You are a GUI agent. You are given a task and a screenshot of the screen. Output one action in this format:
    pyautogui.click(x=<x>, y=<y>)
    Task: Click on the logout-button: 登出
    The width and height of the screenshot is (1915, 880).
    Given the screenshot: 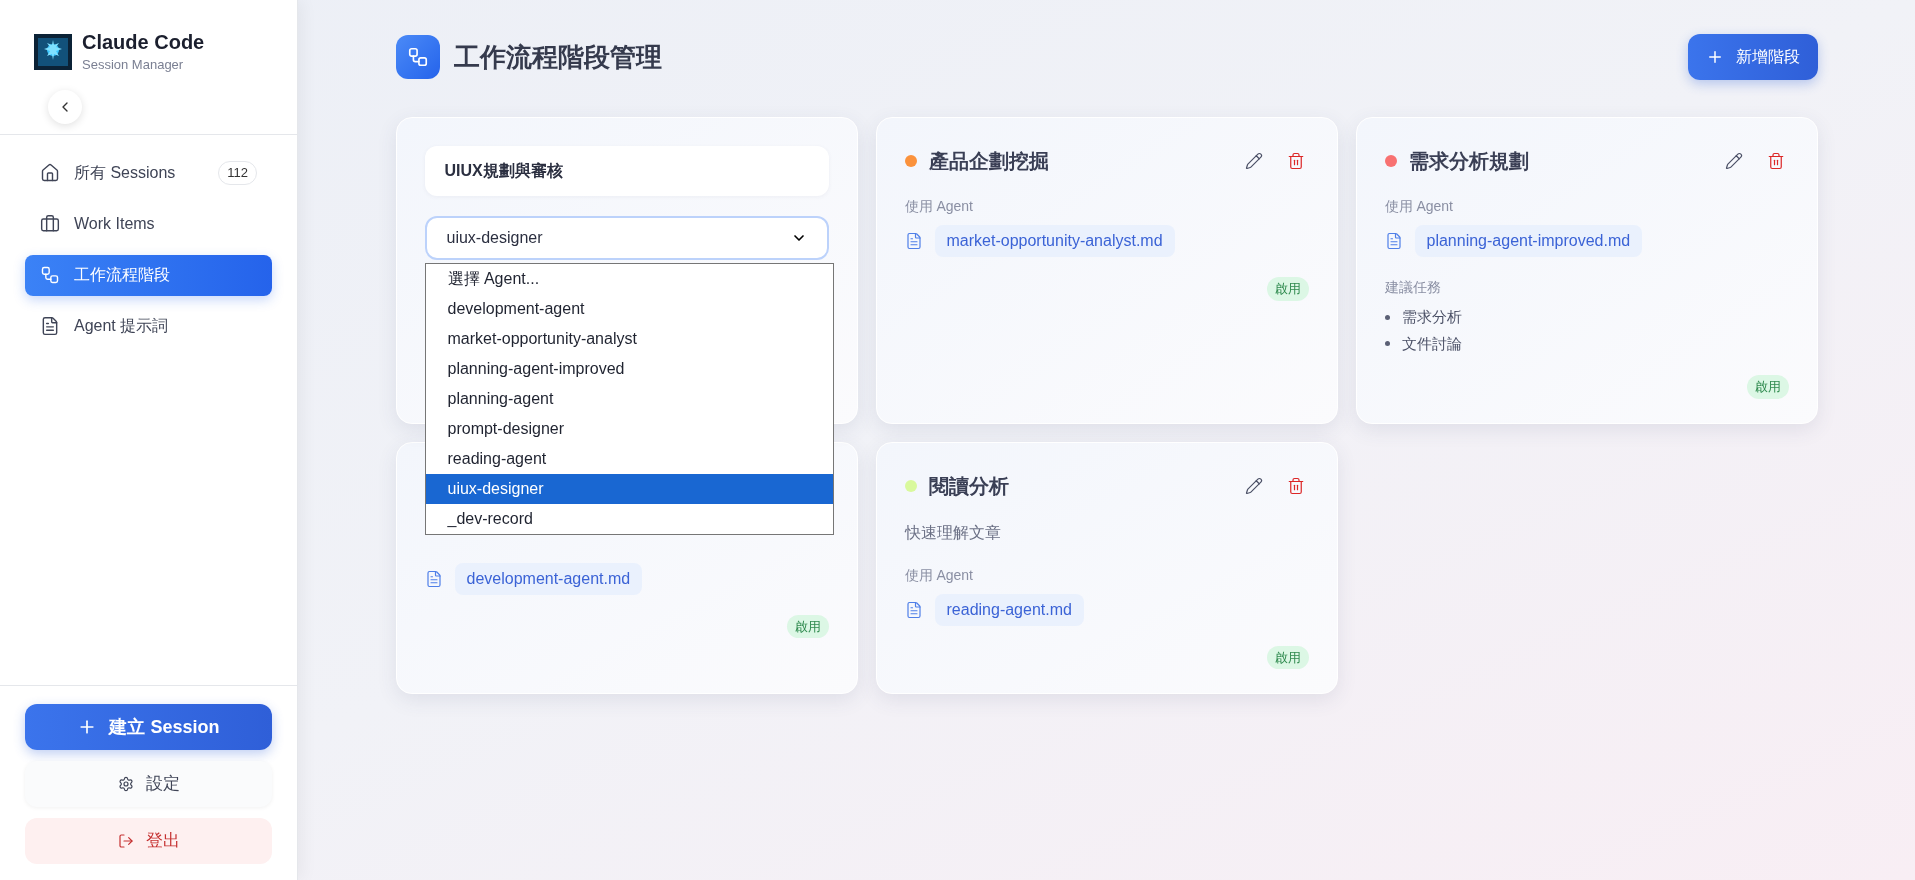 What is the action you would take?
    pyautogui.click(x=148, y=841)
    